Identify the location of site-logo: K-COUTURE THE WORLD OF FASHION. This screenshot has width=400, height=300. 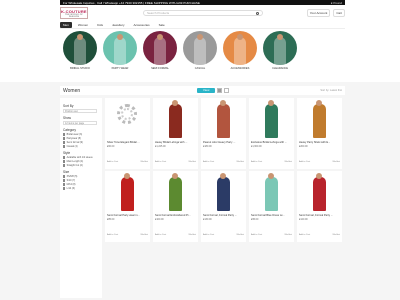
(74, 13).